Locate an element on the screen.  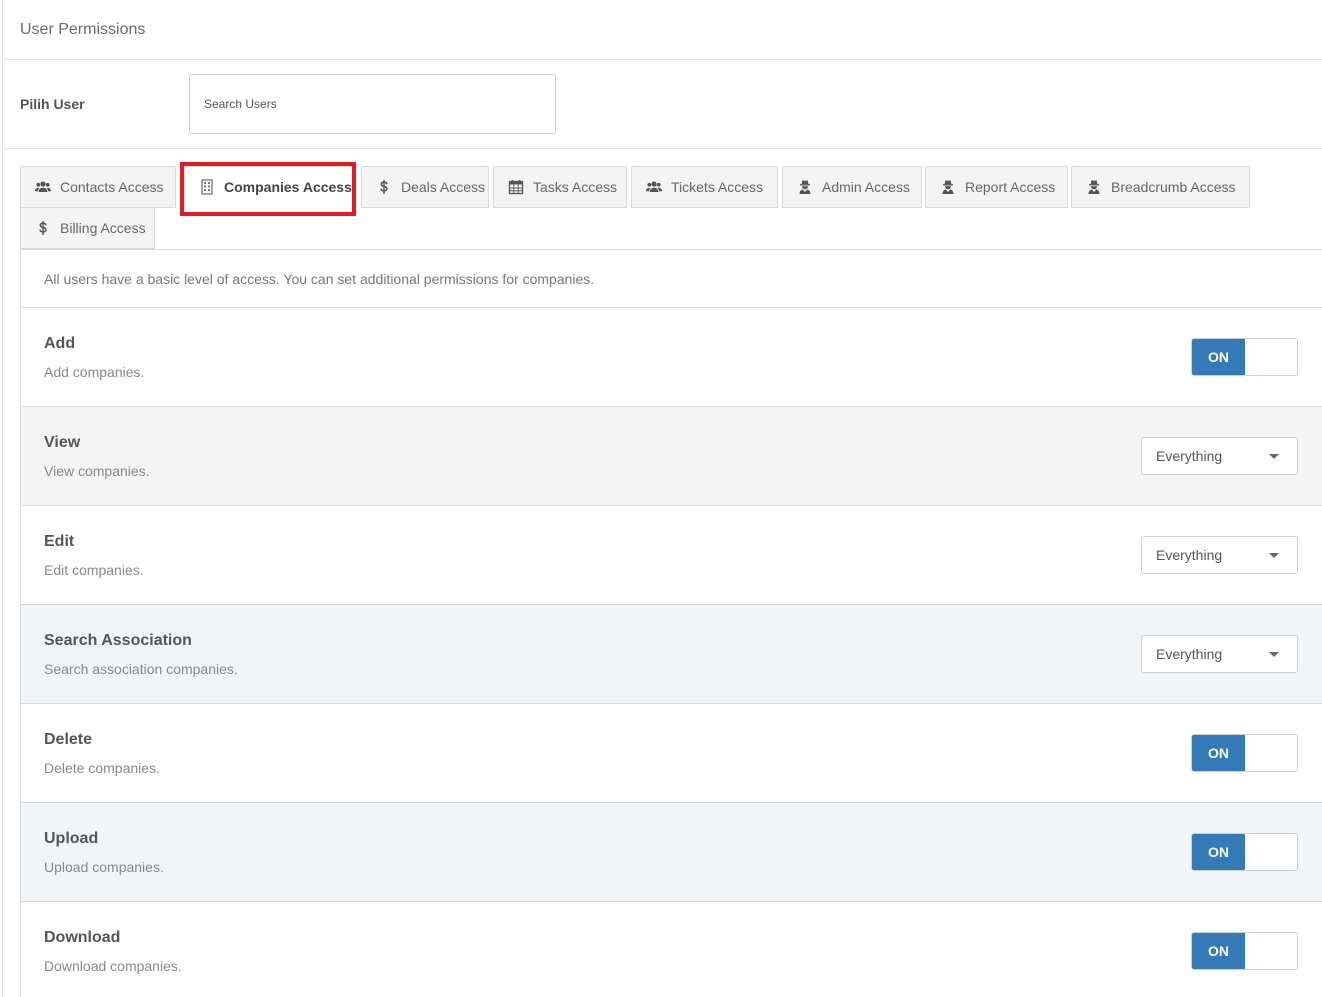
permission-description: Edit companies. is located at coordinates (94, 570).